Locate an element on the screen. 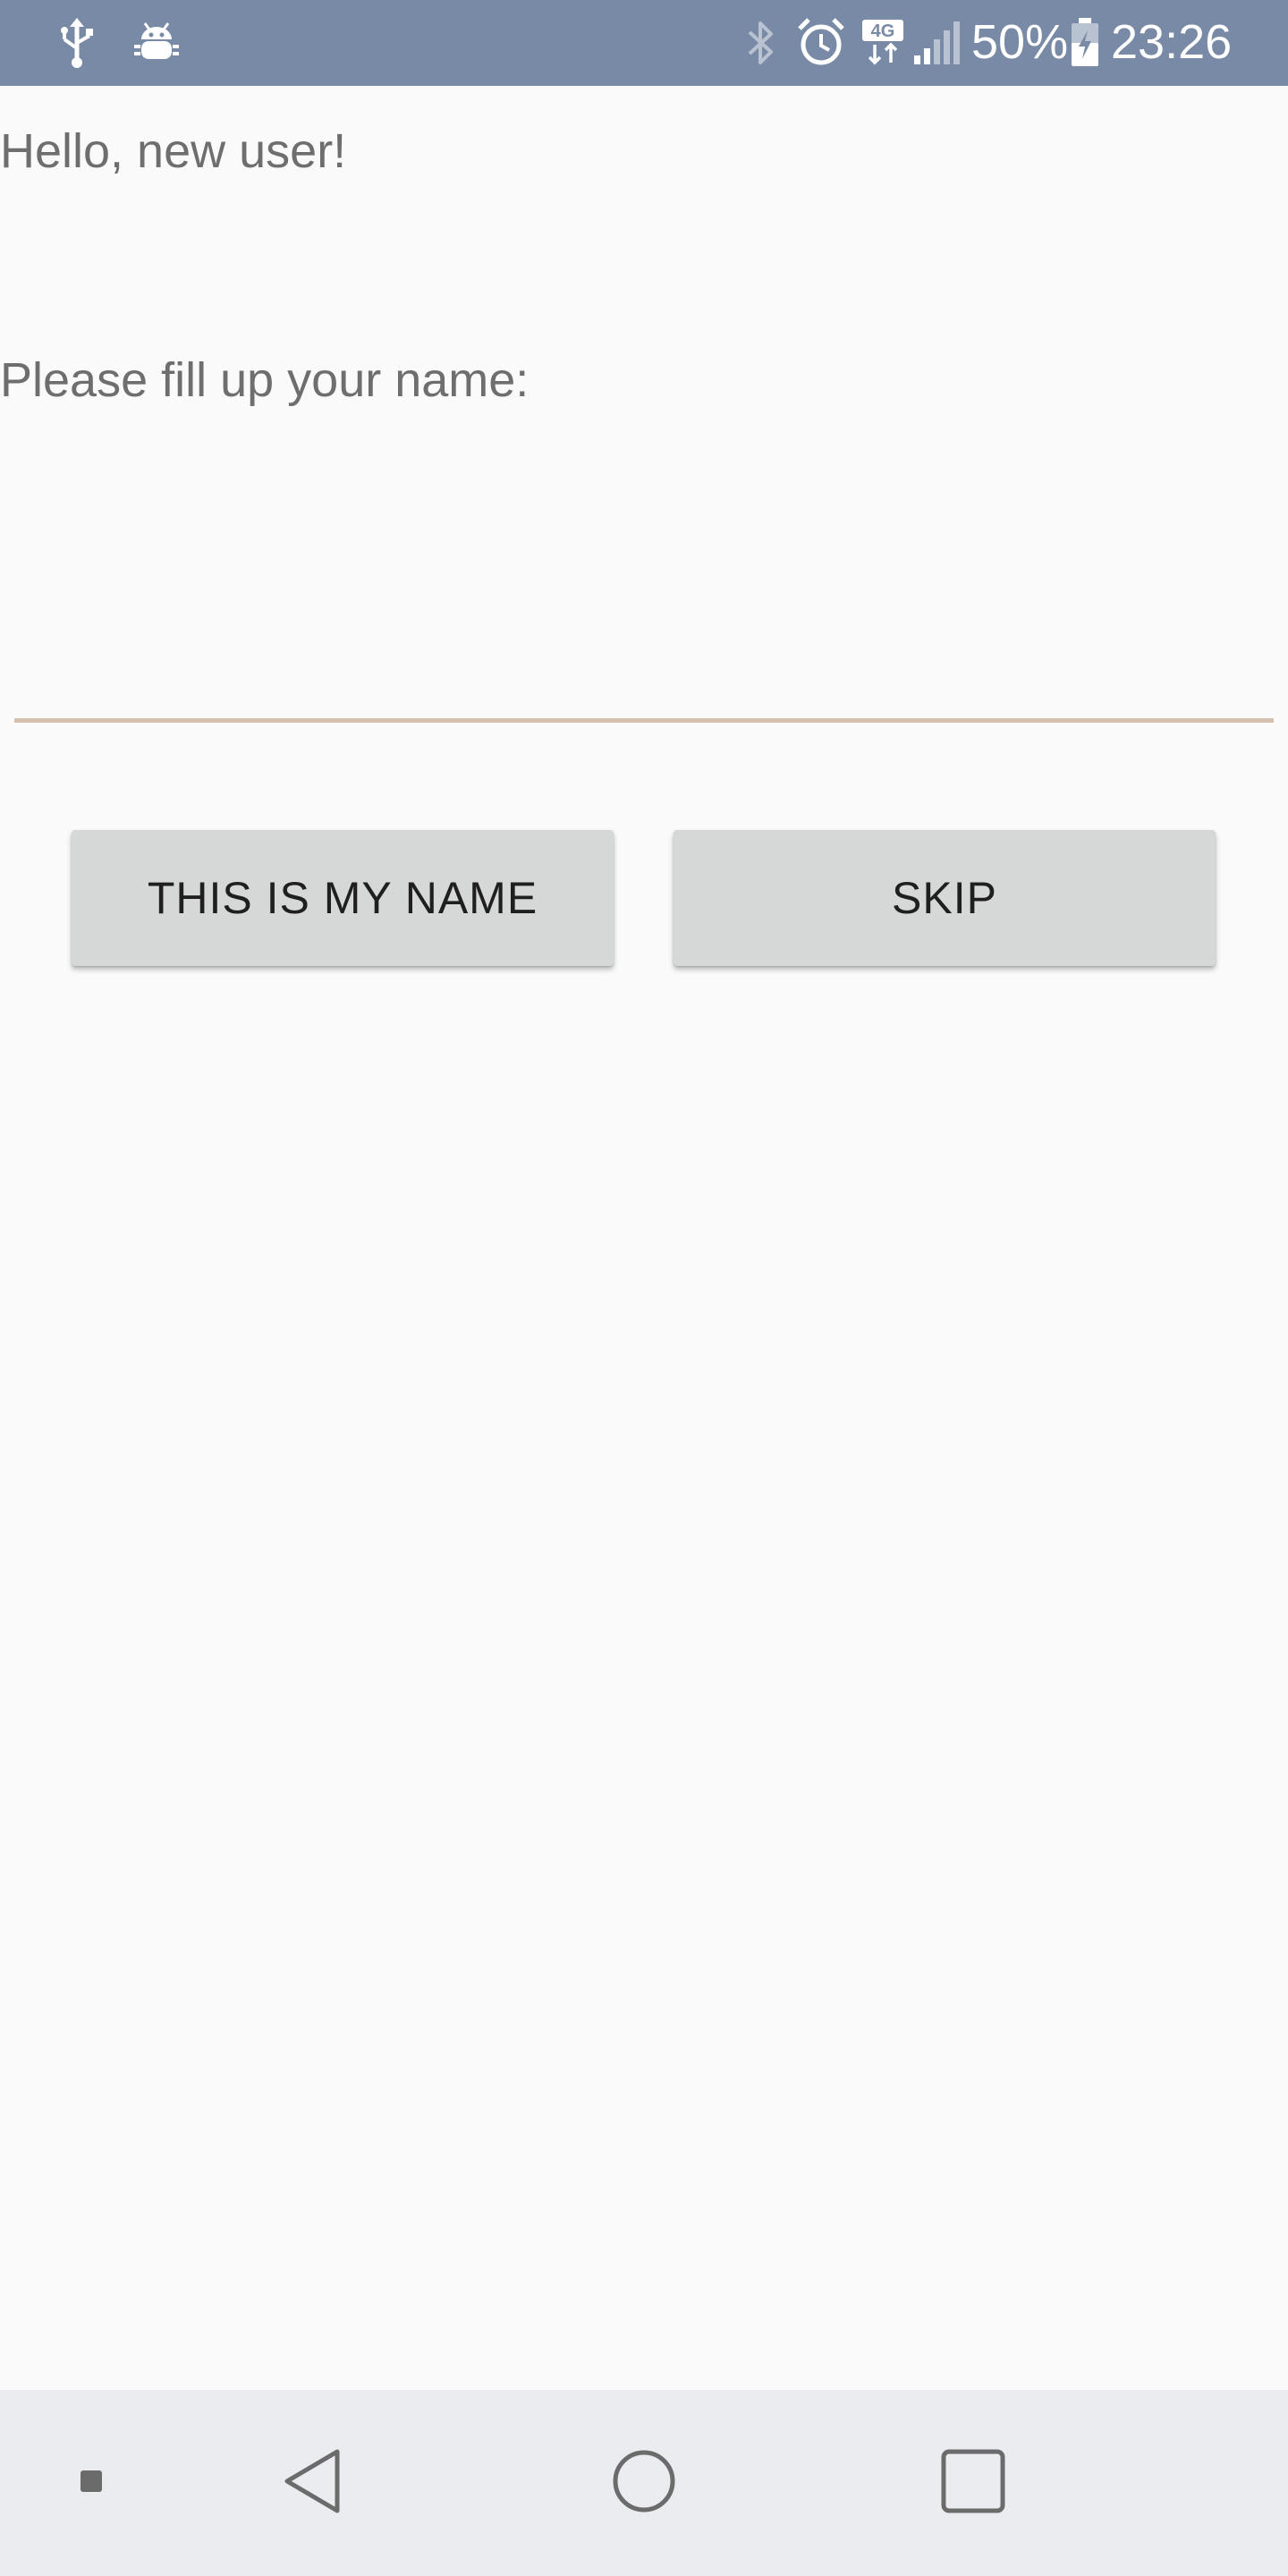 This screenshot has height=2576, width=1288. home-icon is located at coordinates (644, 2483).